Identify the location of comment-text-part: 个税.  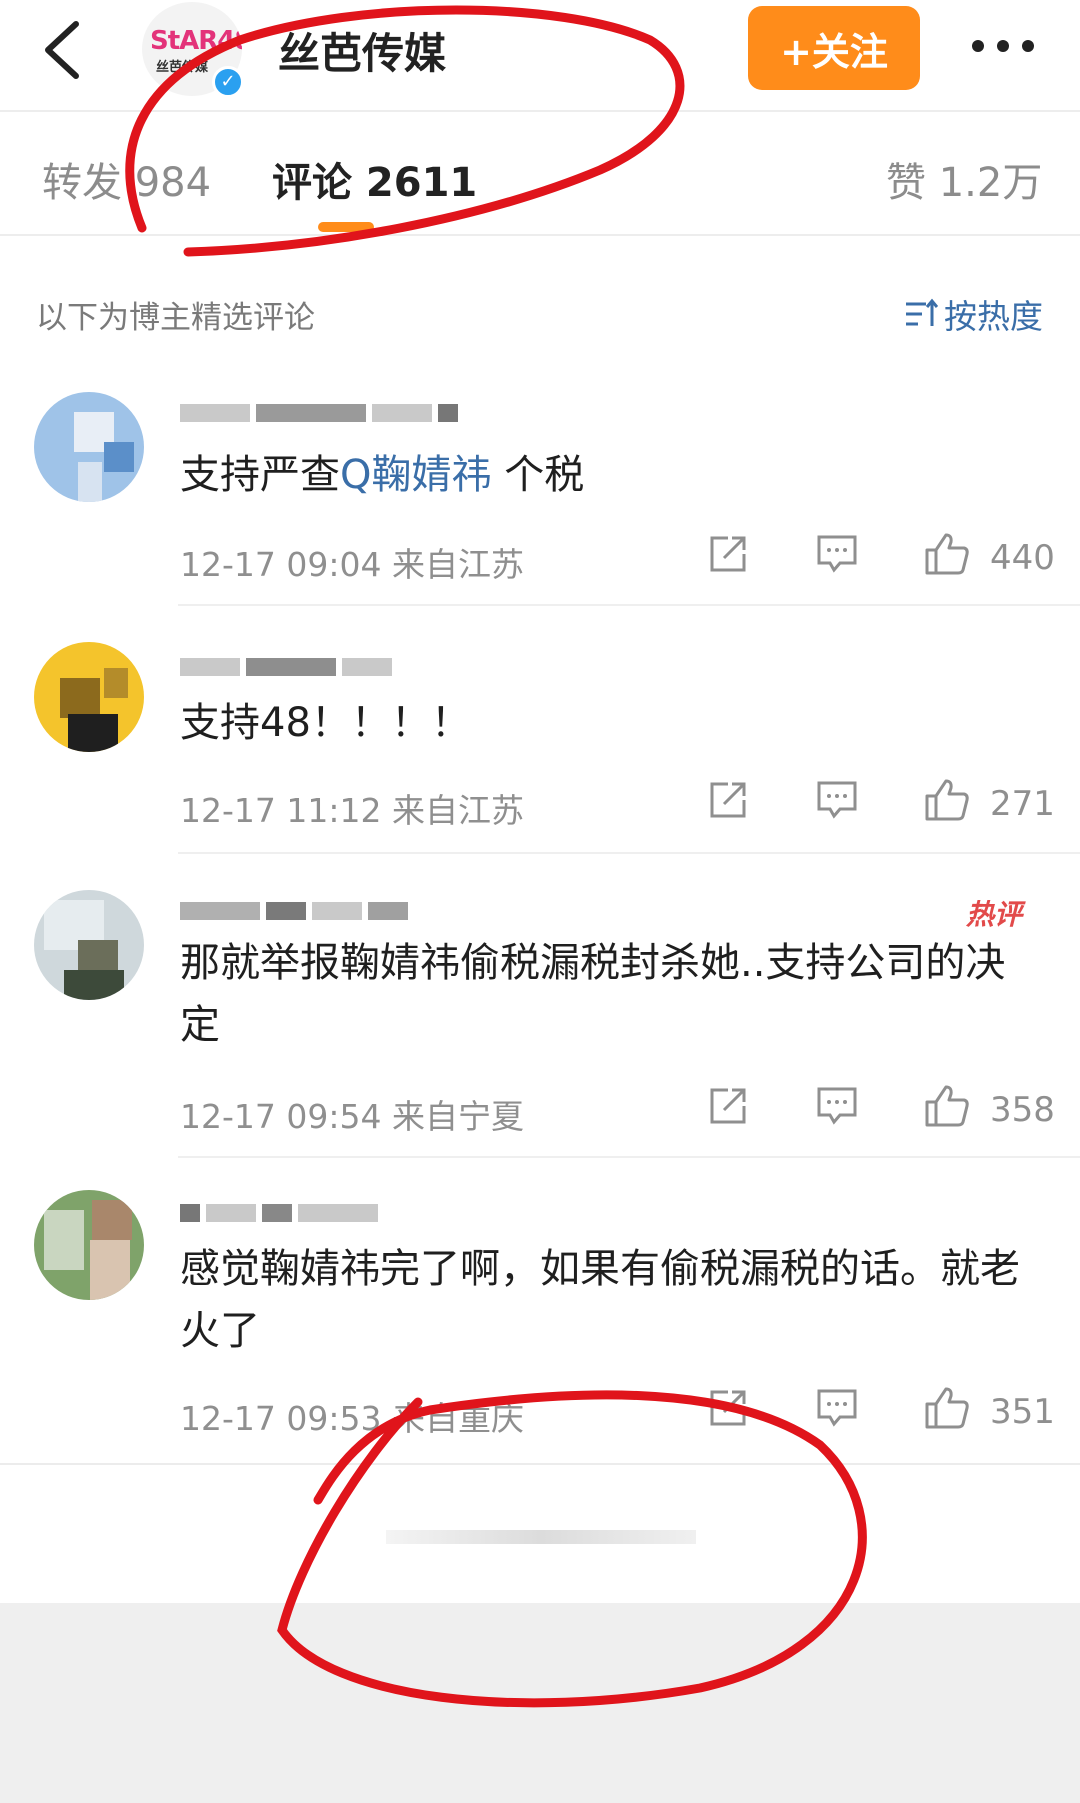
(538, 475).